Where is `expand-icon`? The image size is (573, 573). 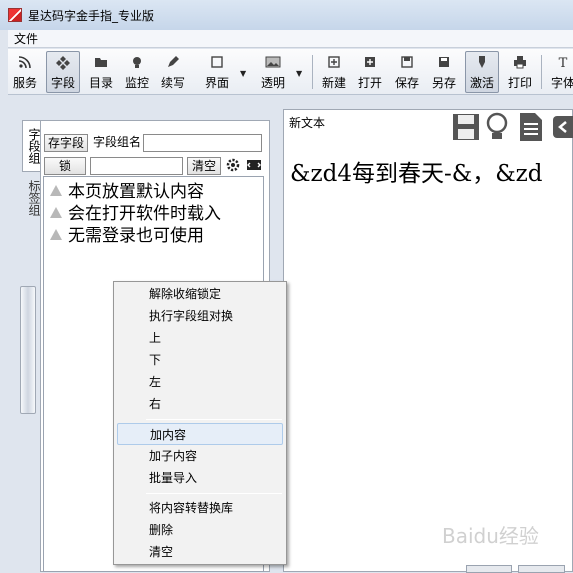 expand-icon is located at coordinates (254, 165).